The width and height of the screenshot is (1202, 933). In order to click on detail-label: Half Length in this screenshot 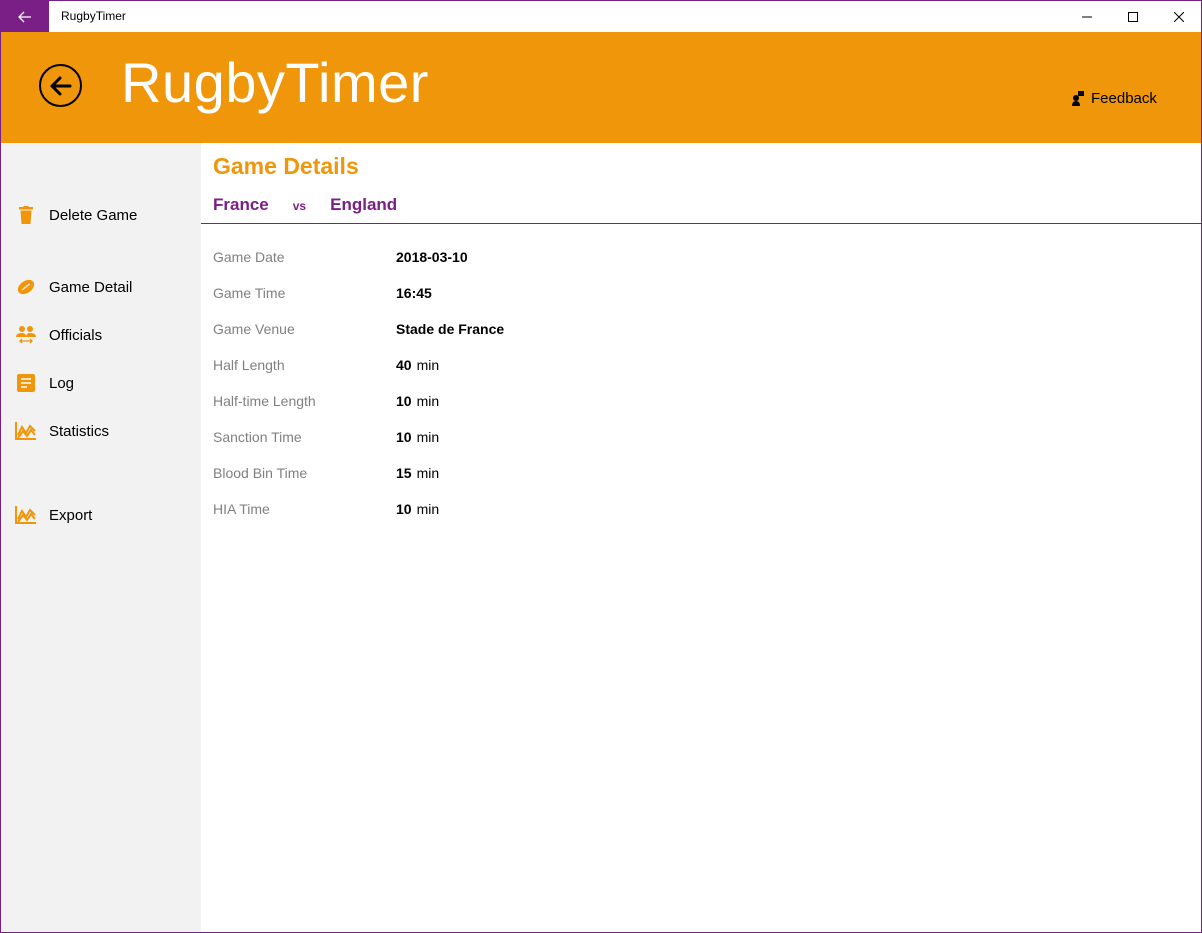, I will do `click(249, 365)`.